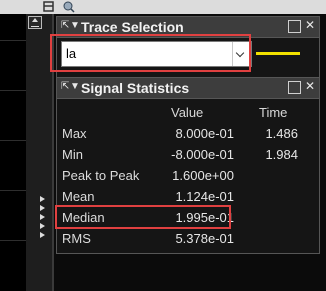 This screenshot has height=291, width=326. I want to click on time-column-header: Time, so click(273, 112).